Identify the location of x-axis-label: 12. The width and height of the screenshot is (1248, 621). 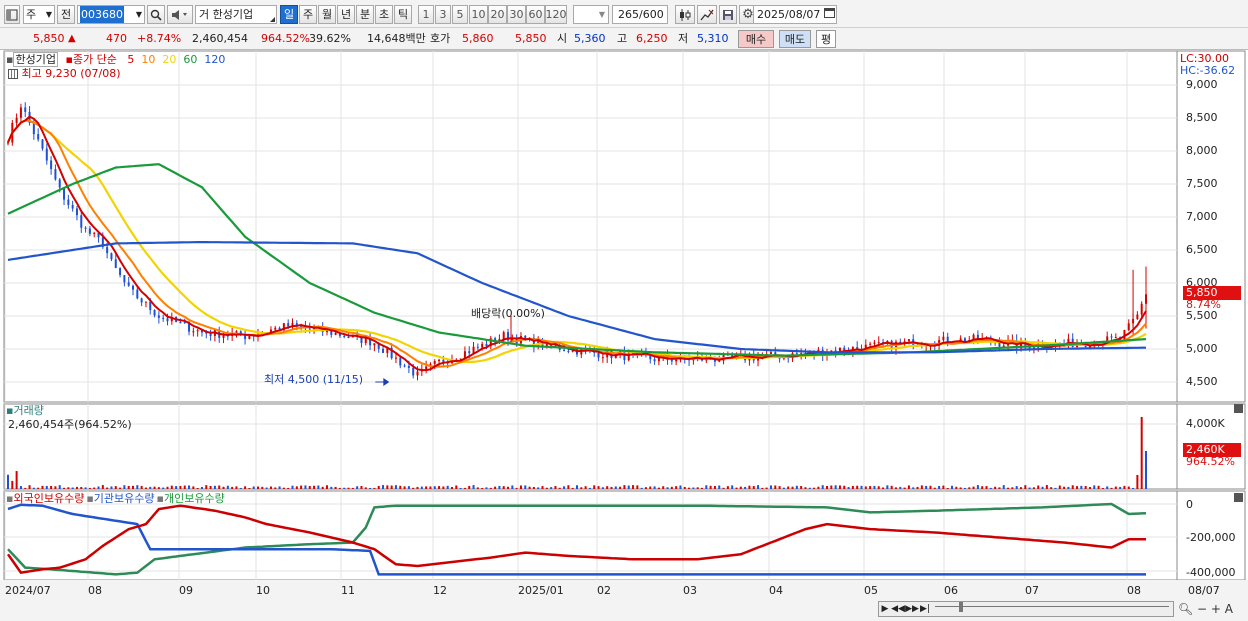
(440, 590).